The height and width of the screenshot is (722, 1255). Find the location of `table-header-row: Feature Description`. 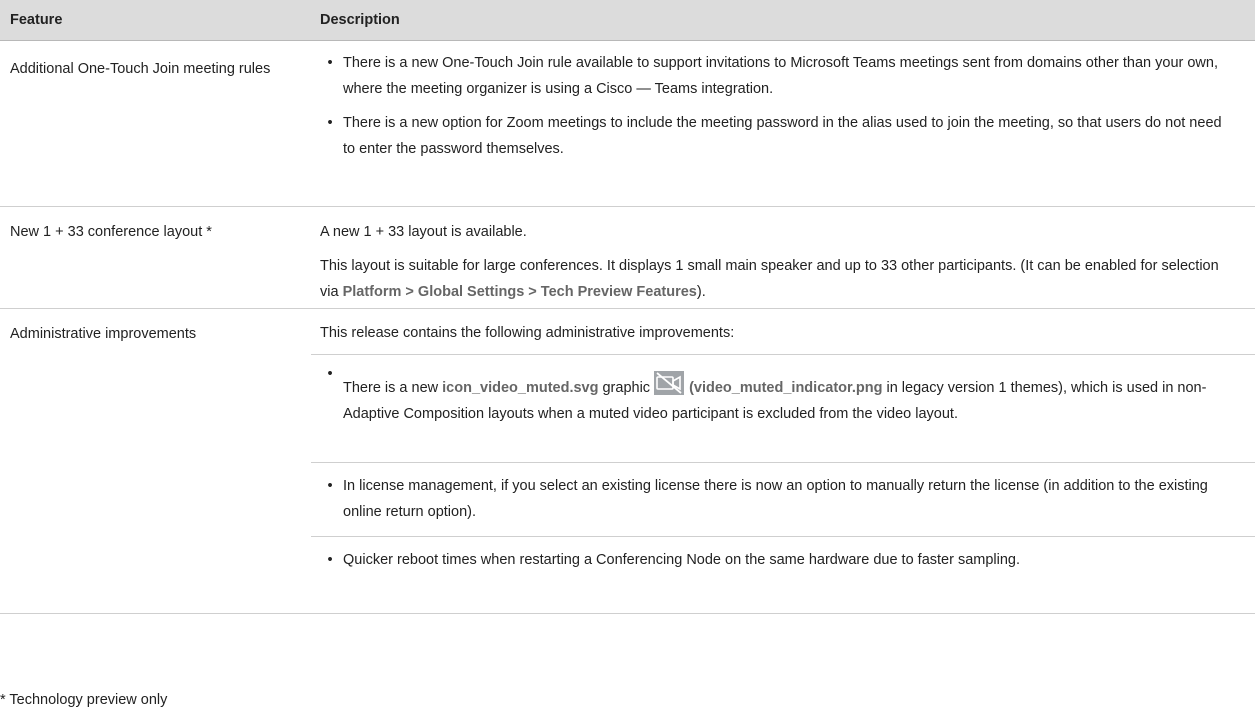

table-header-row: Feature Description is located at coordinates (627, 20).